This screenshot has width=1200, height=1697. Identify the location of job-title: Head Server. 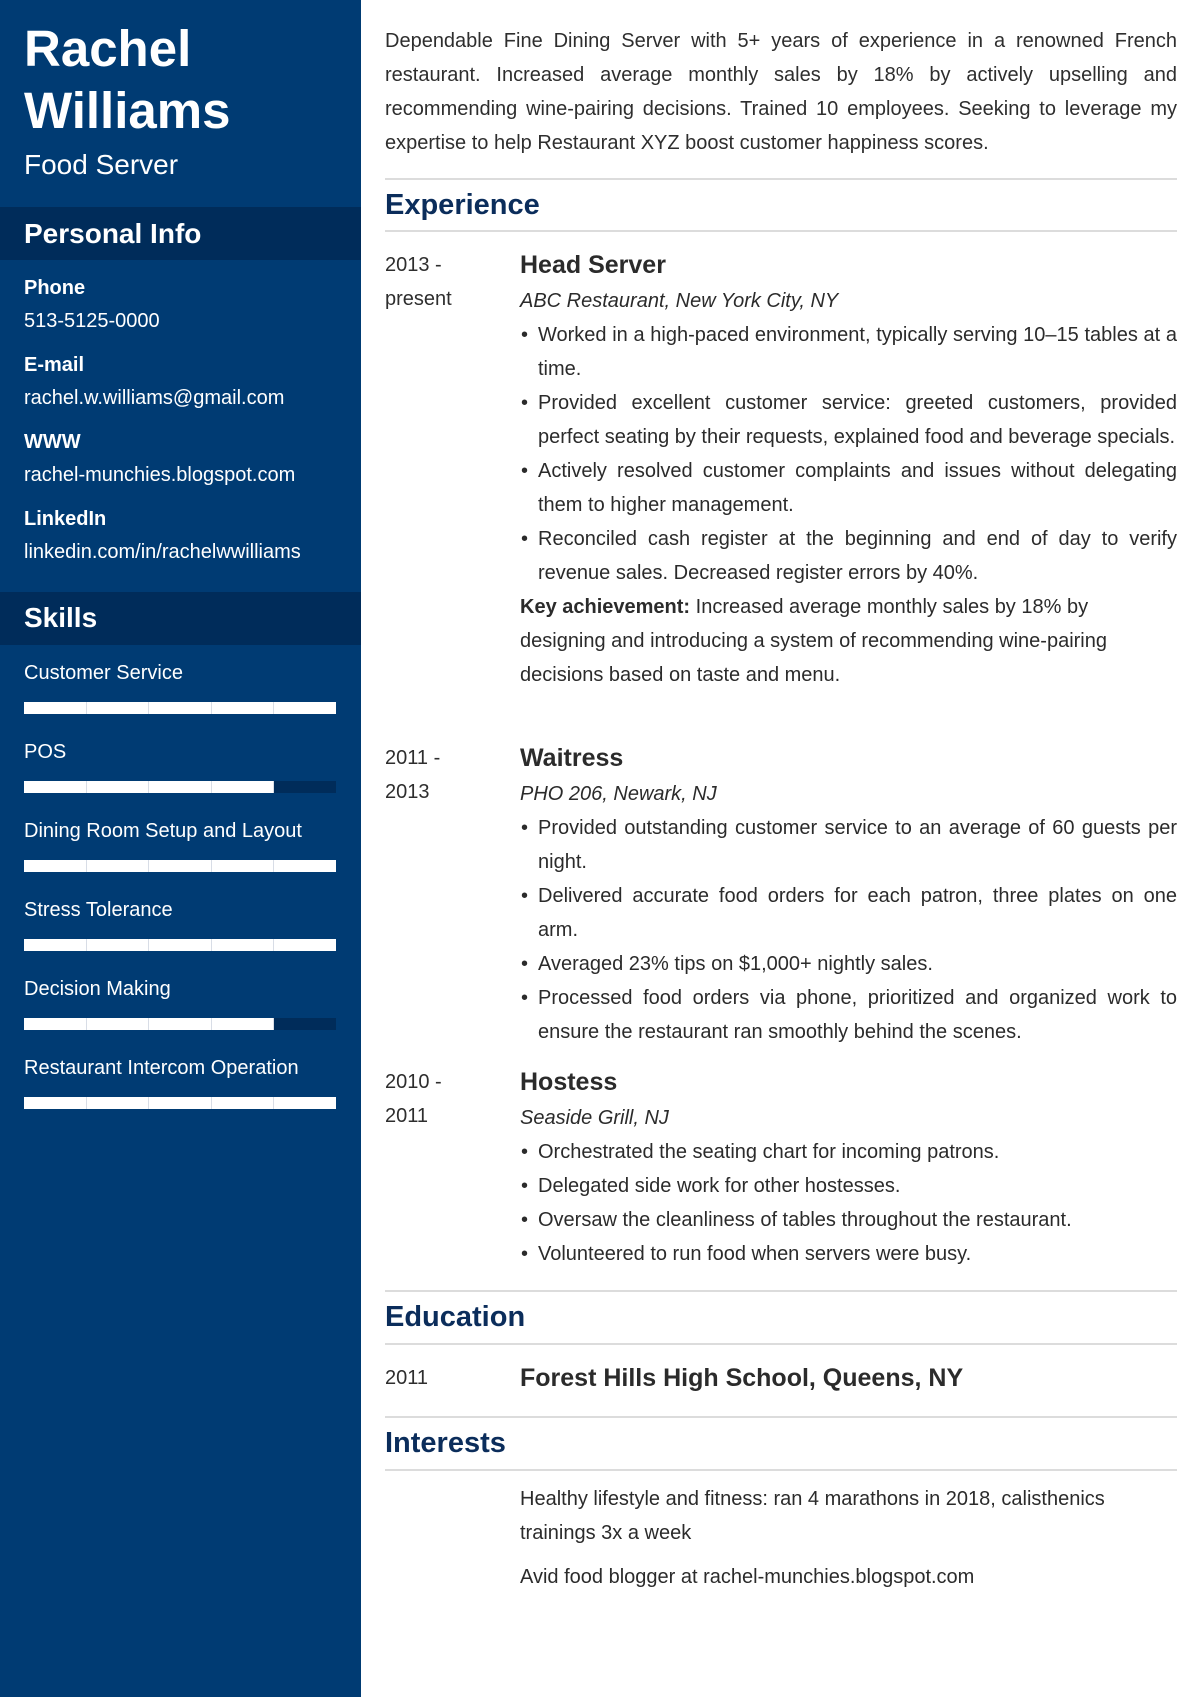
(593, 265).